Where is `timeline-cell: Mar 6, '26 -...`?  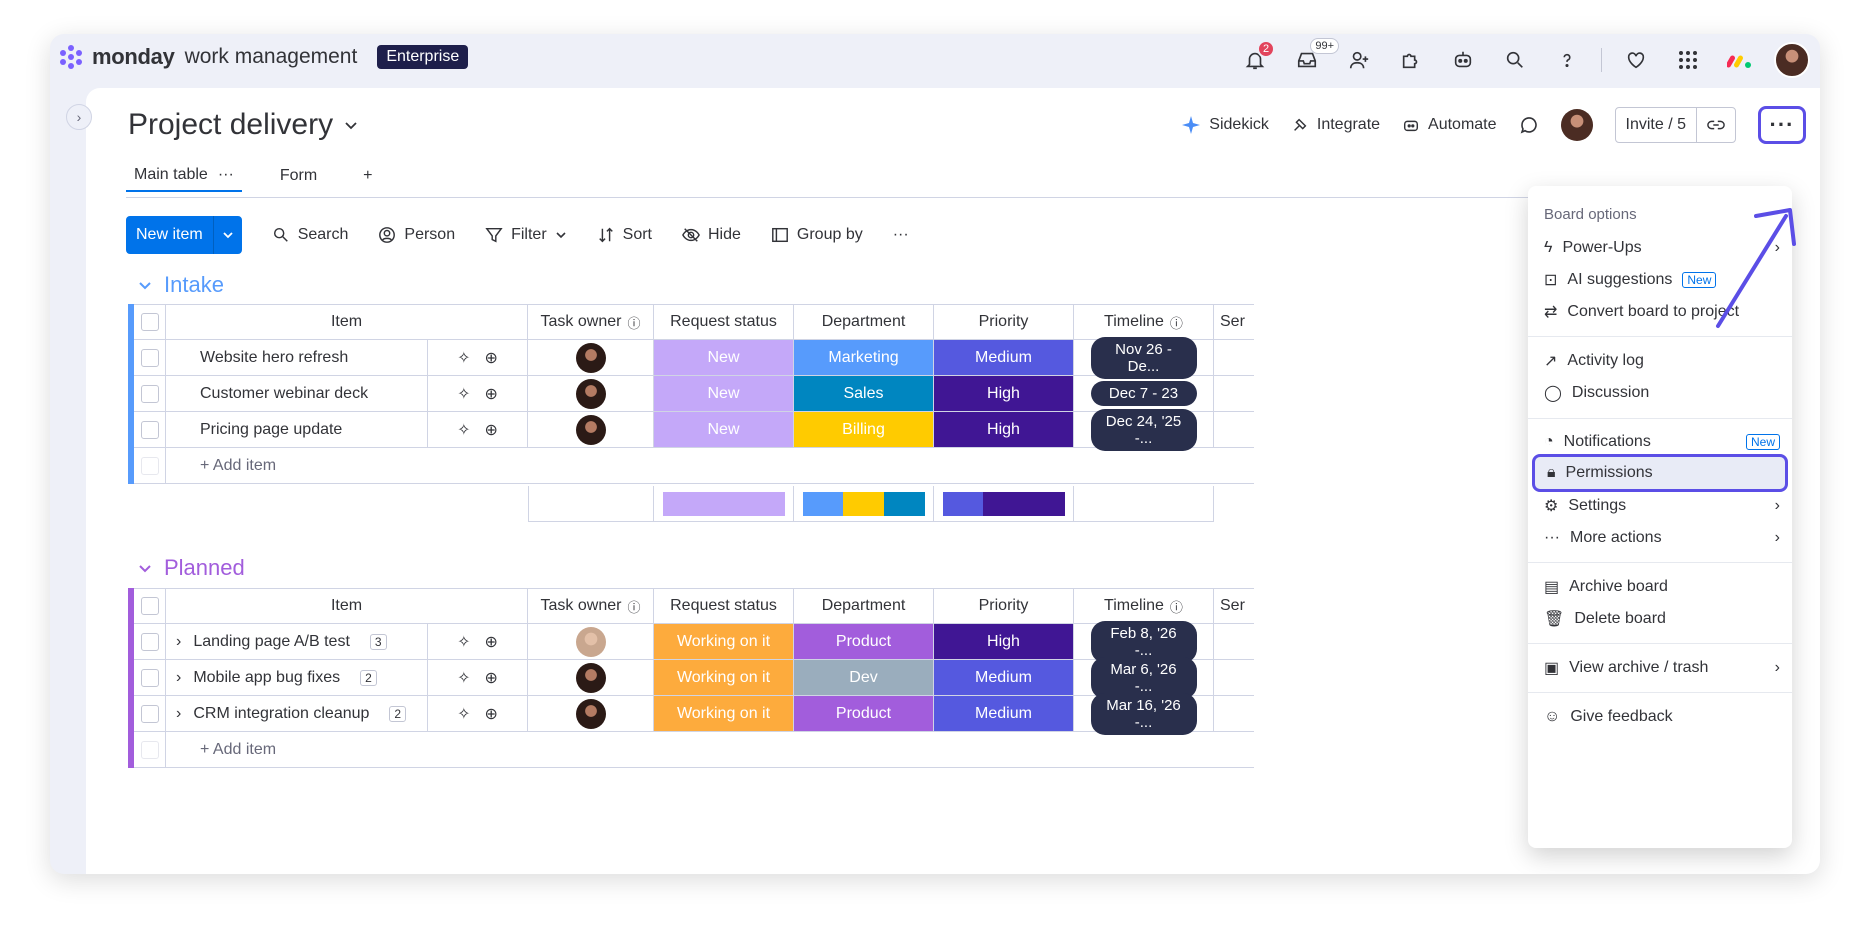 timeline-cell: Mar 6, '26 -... is located at coordinates (1144, 677).